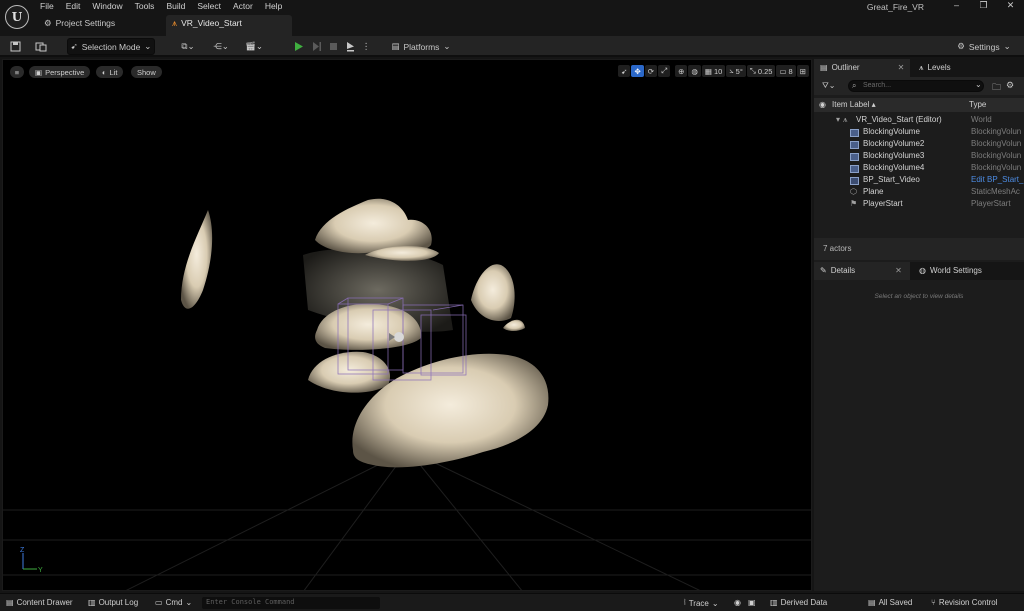 This screenshot has width=1024, height=611. Describe the element at coordinates (39, 602) in the screenshot. I see `content-drawer-button: ▤ Content Drawer` at that location.